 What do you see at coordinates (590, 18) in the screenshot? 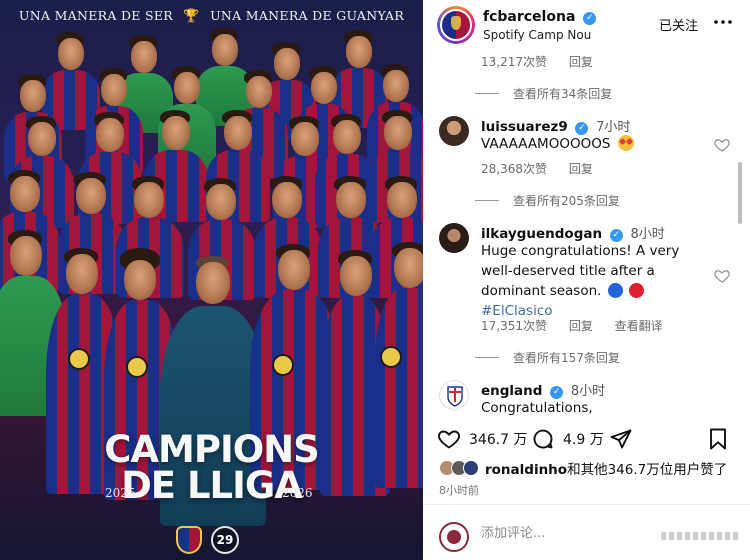
I see `verified-icon: ✓` at bounding box center [590, 18].